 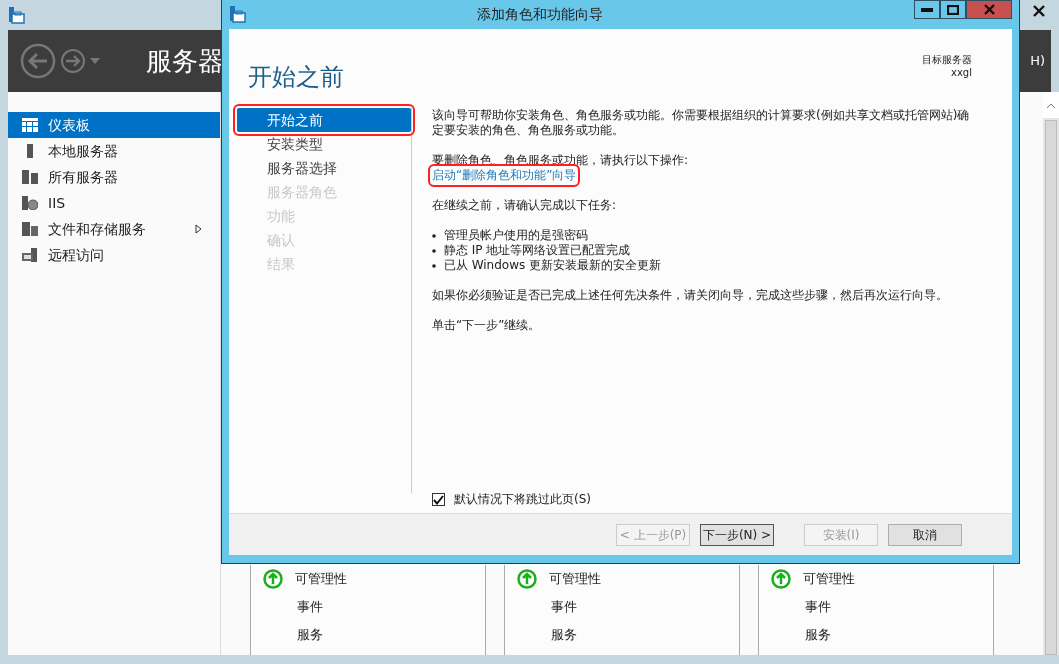 What do you see at coordinates (702, 235) in the screenshot?
I see `bullet-item: 管理员帐户使用的是强密码` at bounding box center [702, 235].